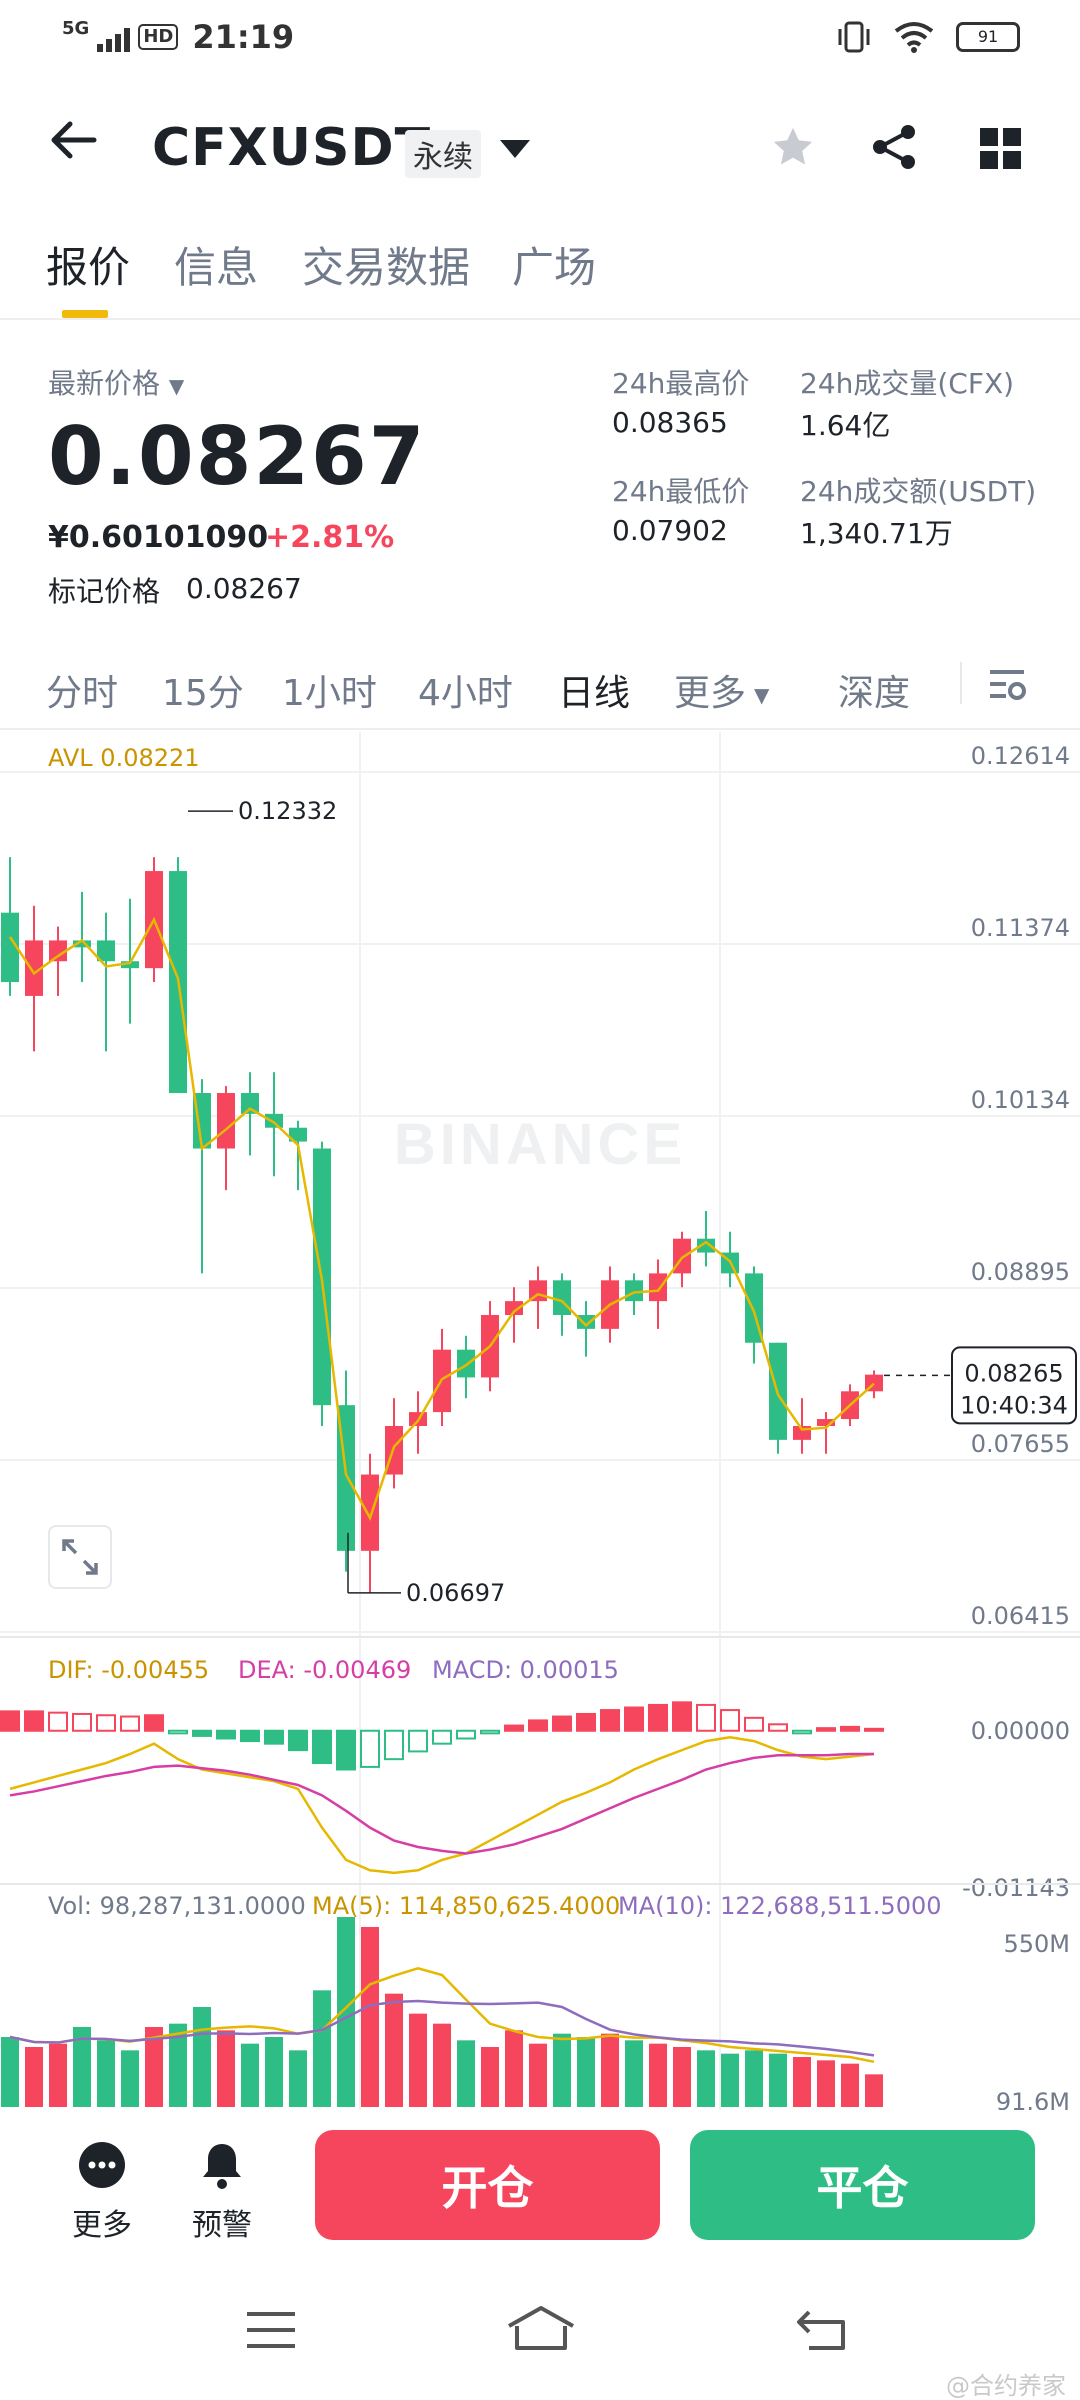  I want to click on interval-more: 更多 ▼, so click(721, 690).